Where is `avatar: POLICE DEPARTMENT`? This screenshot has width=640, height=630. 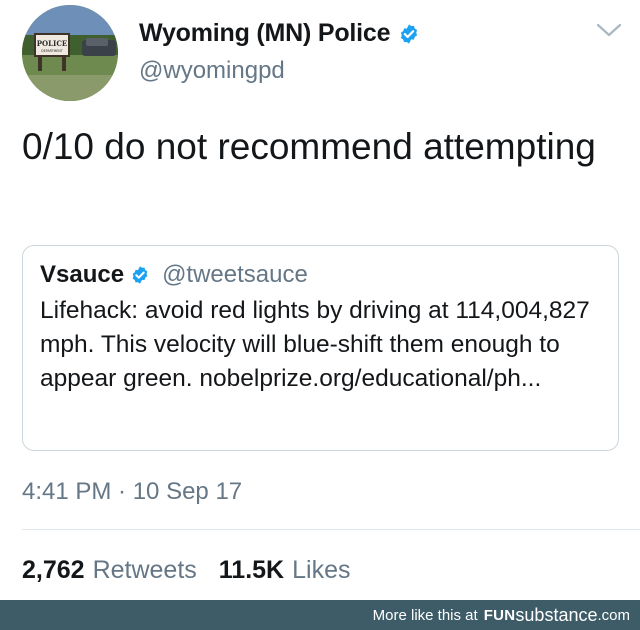
avatar: POLICE DEPARTMENT is located at coordinates (70, 53).